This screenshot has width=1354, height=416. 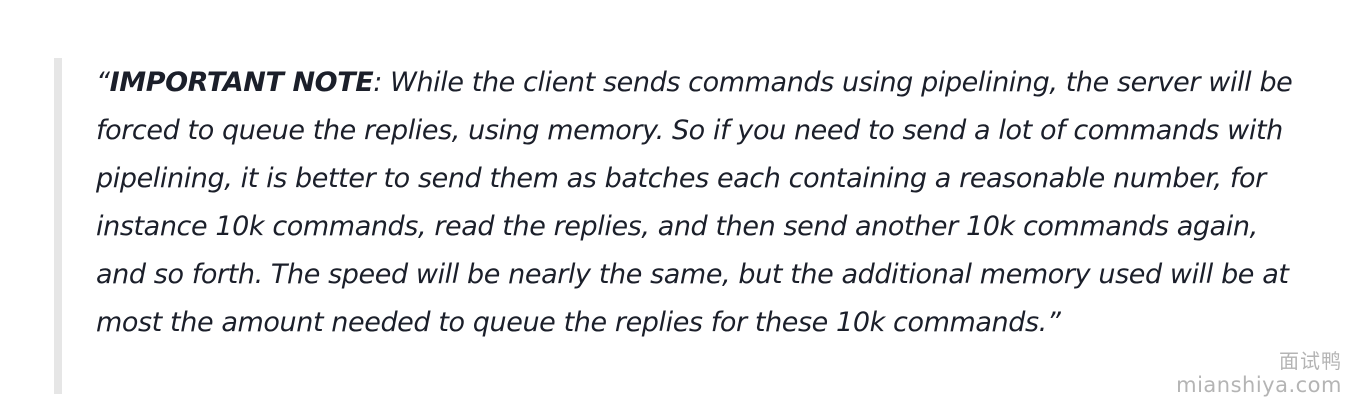 What do you see at coordinates (1259, 385) in the screenshot?
I see `watermark-url: mianshiya.com` at bounding box center [1259, 385].